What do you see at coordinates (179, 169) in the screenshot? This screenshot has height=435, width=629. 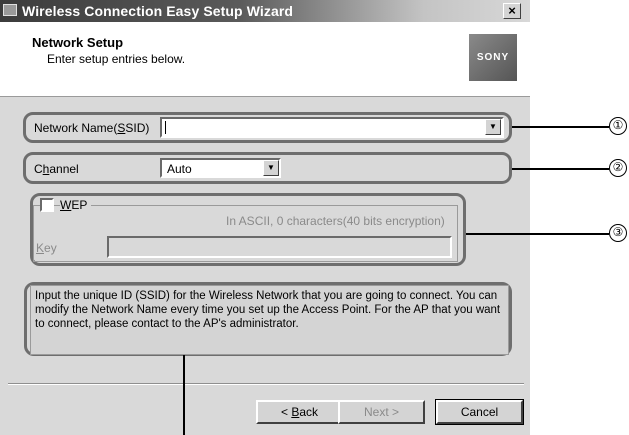 I see `channel-value: Auto` at bounding box center [179, 169].